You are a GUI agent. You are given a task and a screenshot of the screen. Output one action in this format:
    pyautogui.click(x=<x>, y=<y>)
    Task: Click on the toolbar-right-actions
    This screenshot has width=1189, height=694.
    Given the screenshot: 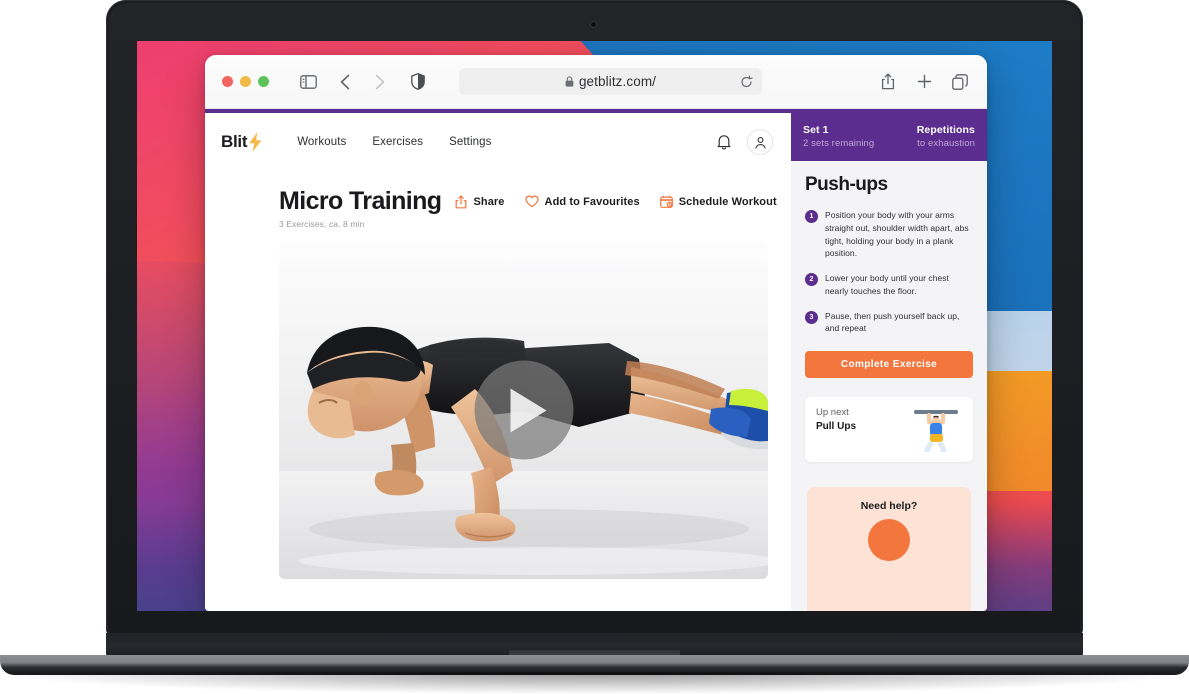 What is the action you would take?
    pyautogui.click(x=924, y=82)
    